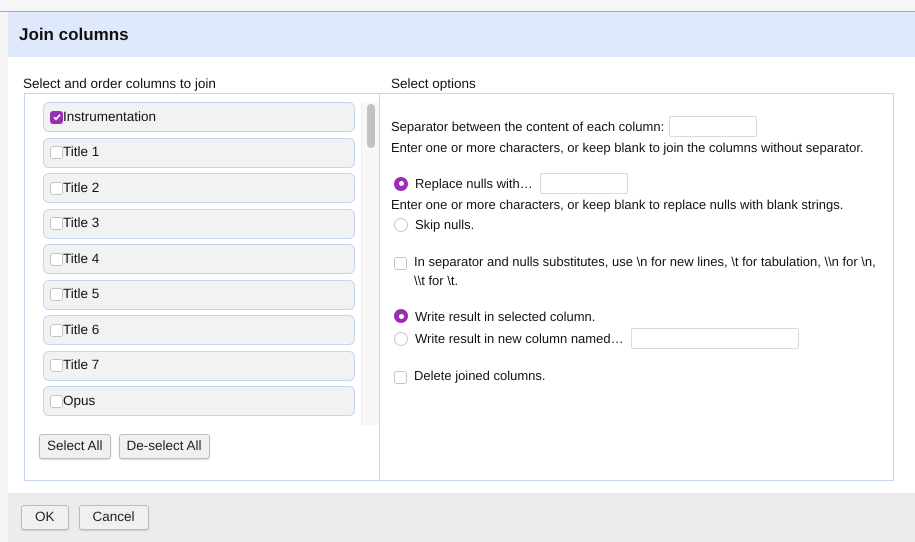 The height and width of the screenshot is (542, 915). Describe the element at coordinates (164, 446) in the screenshot. I see `select-button: De-select All` at that location.